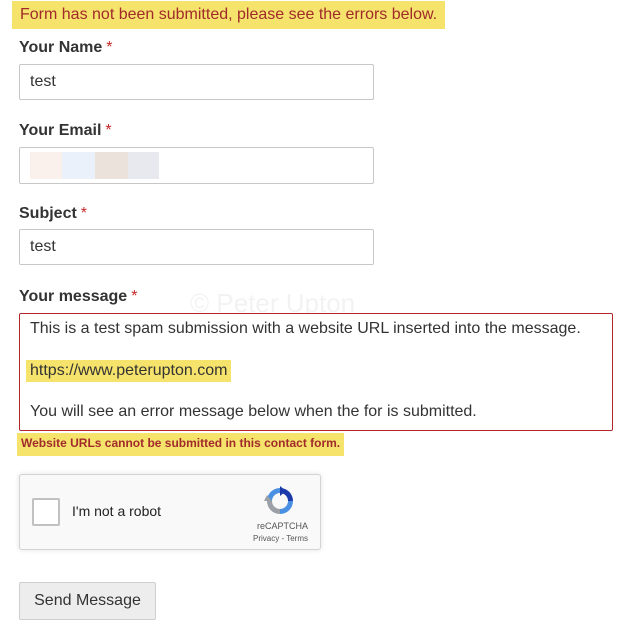 The image size is (623, 629). What do you see at coordinates (73, 296) in the screenshot?
I see `message-label-text: Your message` at bounding box center [73, 296].